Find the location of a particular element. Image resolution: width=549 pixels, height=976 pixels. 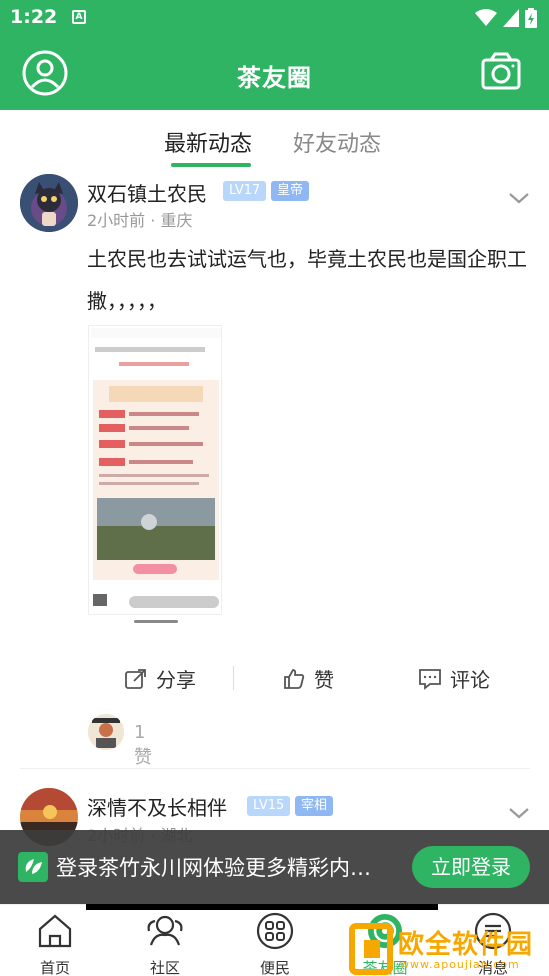

active-tab-indicator is located at coordinates (211, 165).